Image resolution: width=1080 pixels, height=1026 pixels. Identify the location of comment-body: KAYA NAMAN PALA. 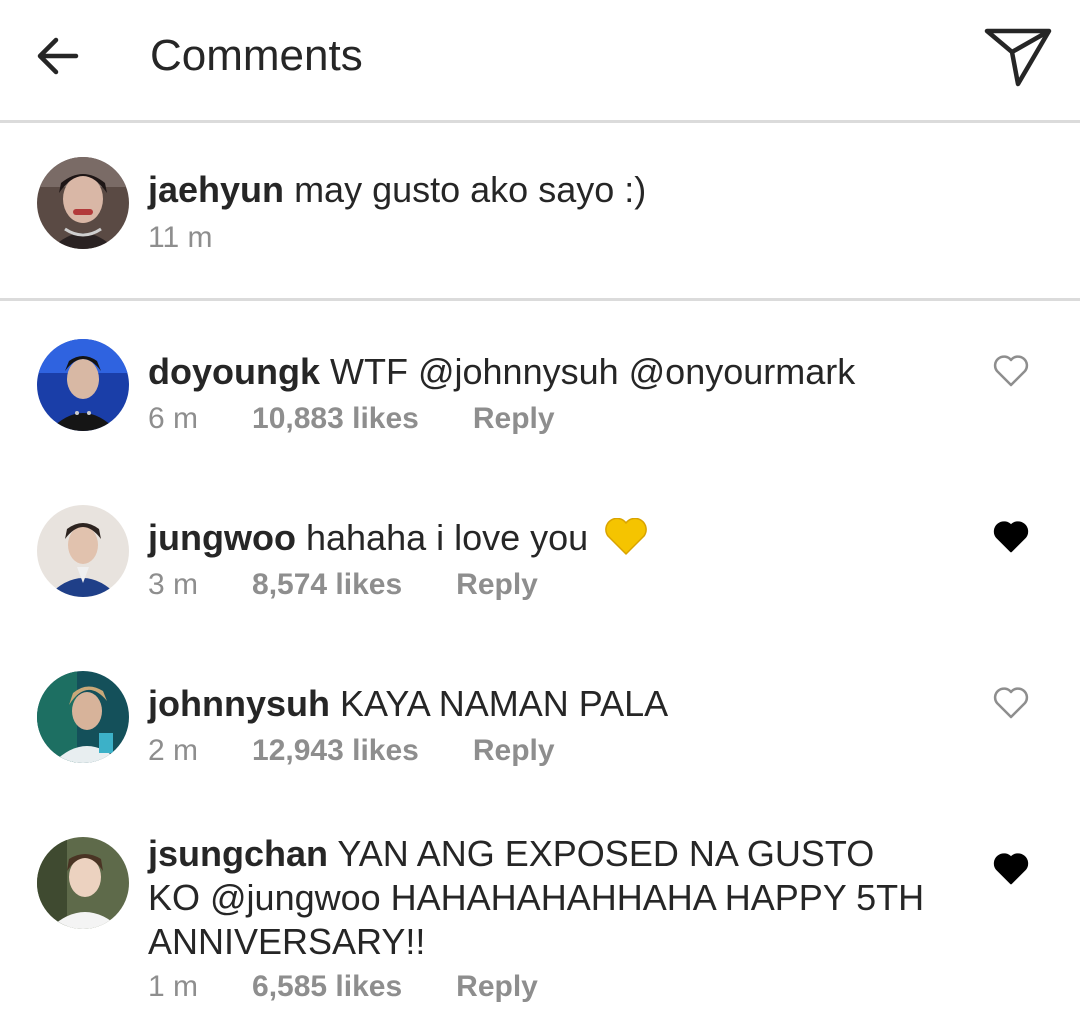
(504, 703).